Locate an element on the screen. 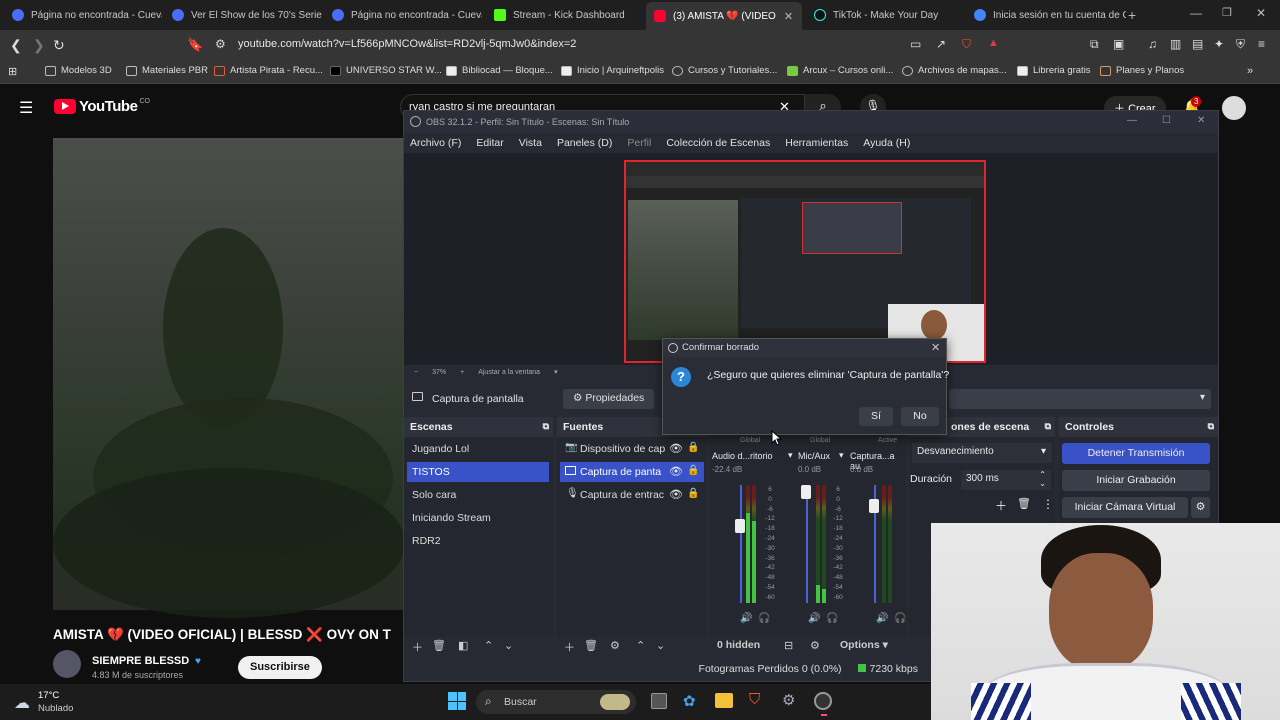 Image resolution: width=1280 pixels, height=720 pixels. source-toolbar-select: ▾ is located at coordinates (1080, 399).